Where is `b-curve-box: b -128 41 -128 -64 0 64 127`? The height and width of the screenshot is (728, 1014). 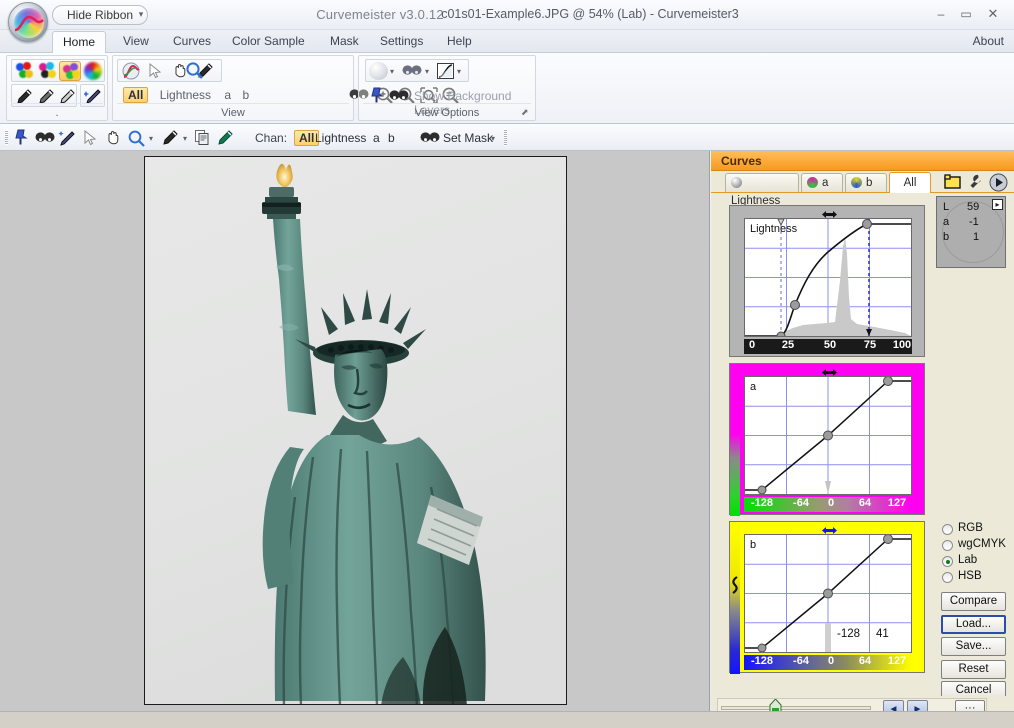
b-curve-box: b -128 41 -128 -64 0 64 127 is located at coordinates (827, 597).